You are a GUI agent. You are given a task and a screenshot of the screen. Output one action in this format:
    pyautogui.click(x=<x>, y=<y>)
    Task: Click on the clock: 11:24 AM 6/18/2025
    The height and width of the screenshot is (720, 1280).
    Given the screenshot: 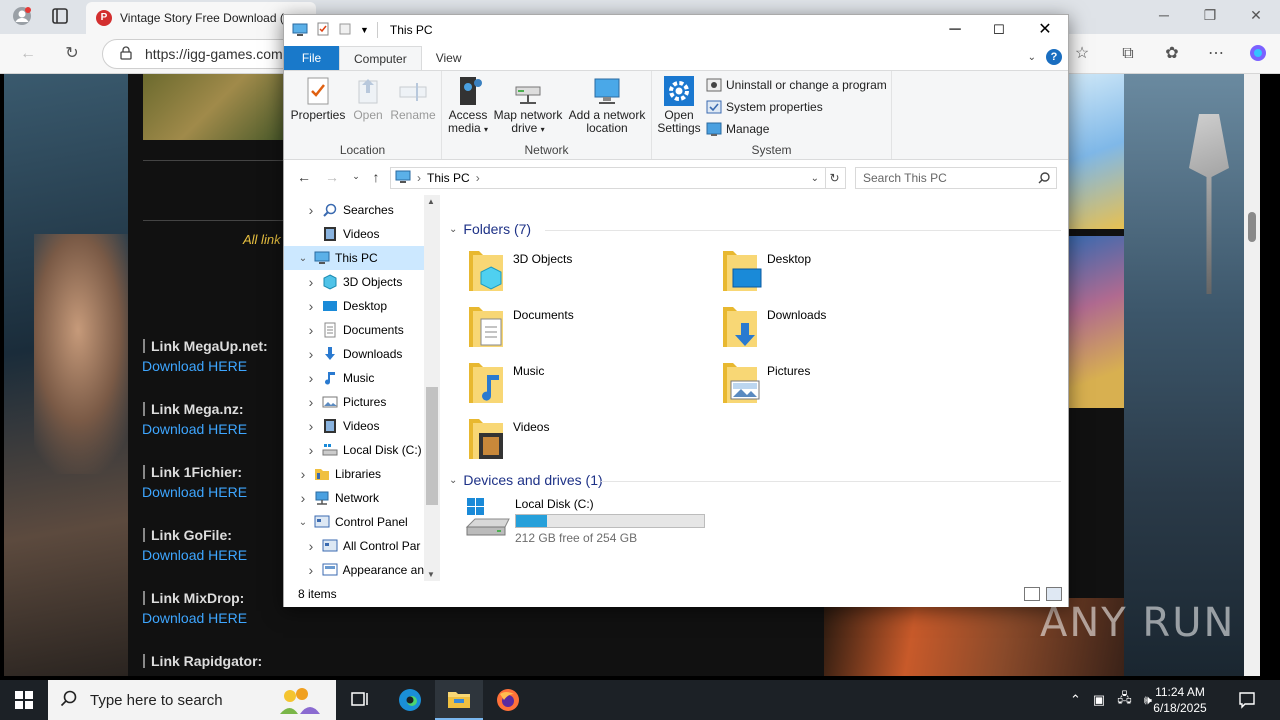 What is the action you would take?
    pyautogui.click(x=1180, y=700)
    